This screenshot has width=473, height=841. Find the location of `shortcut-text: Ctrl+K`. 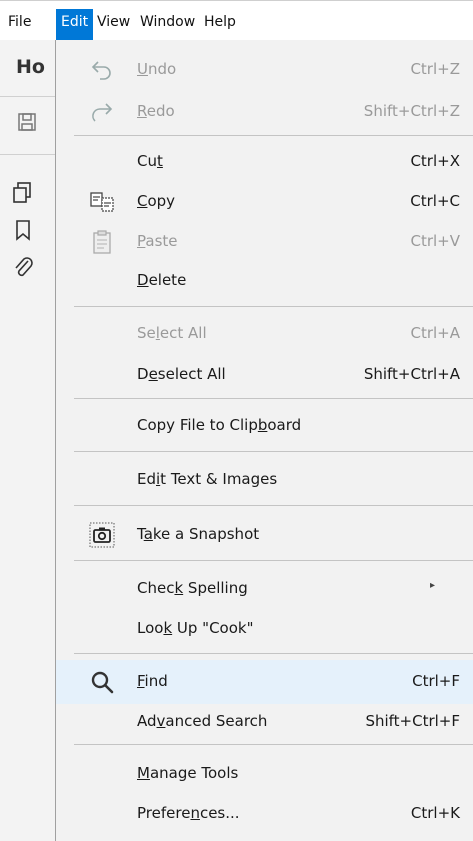

shortcut-text: Ctrl+K is located at coordinates (435, 813).